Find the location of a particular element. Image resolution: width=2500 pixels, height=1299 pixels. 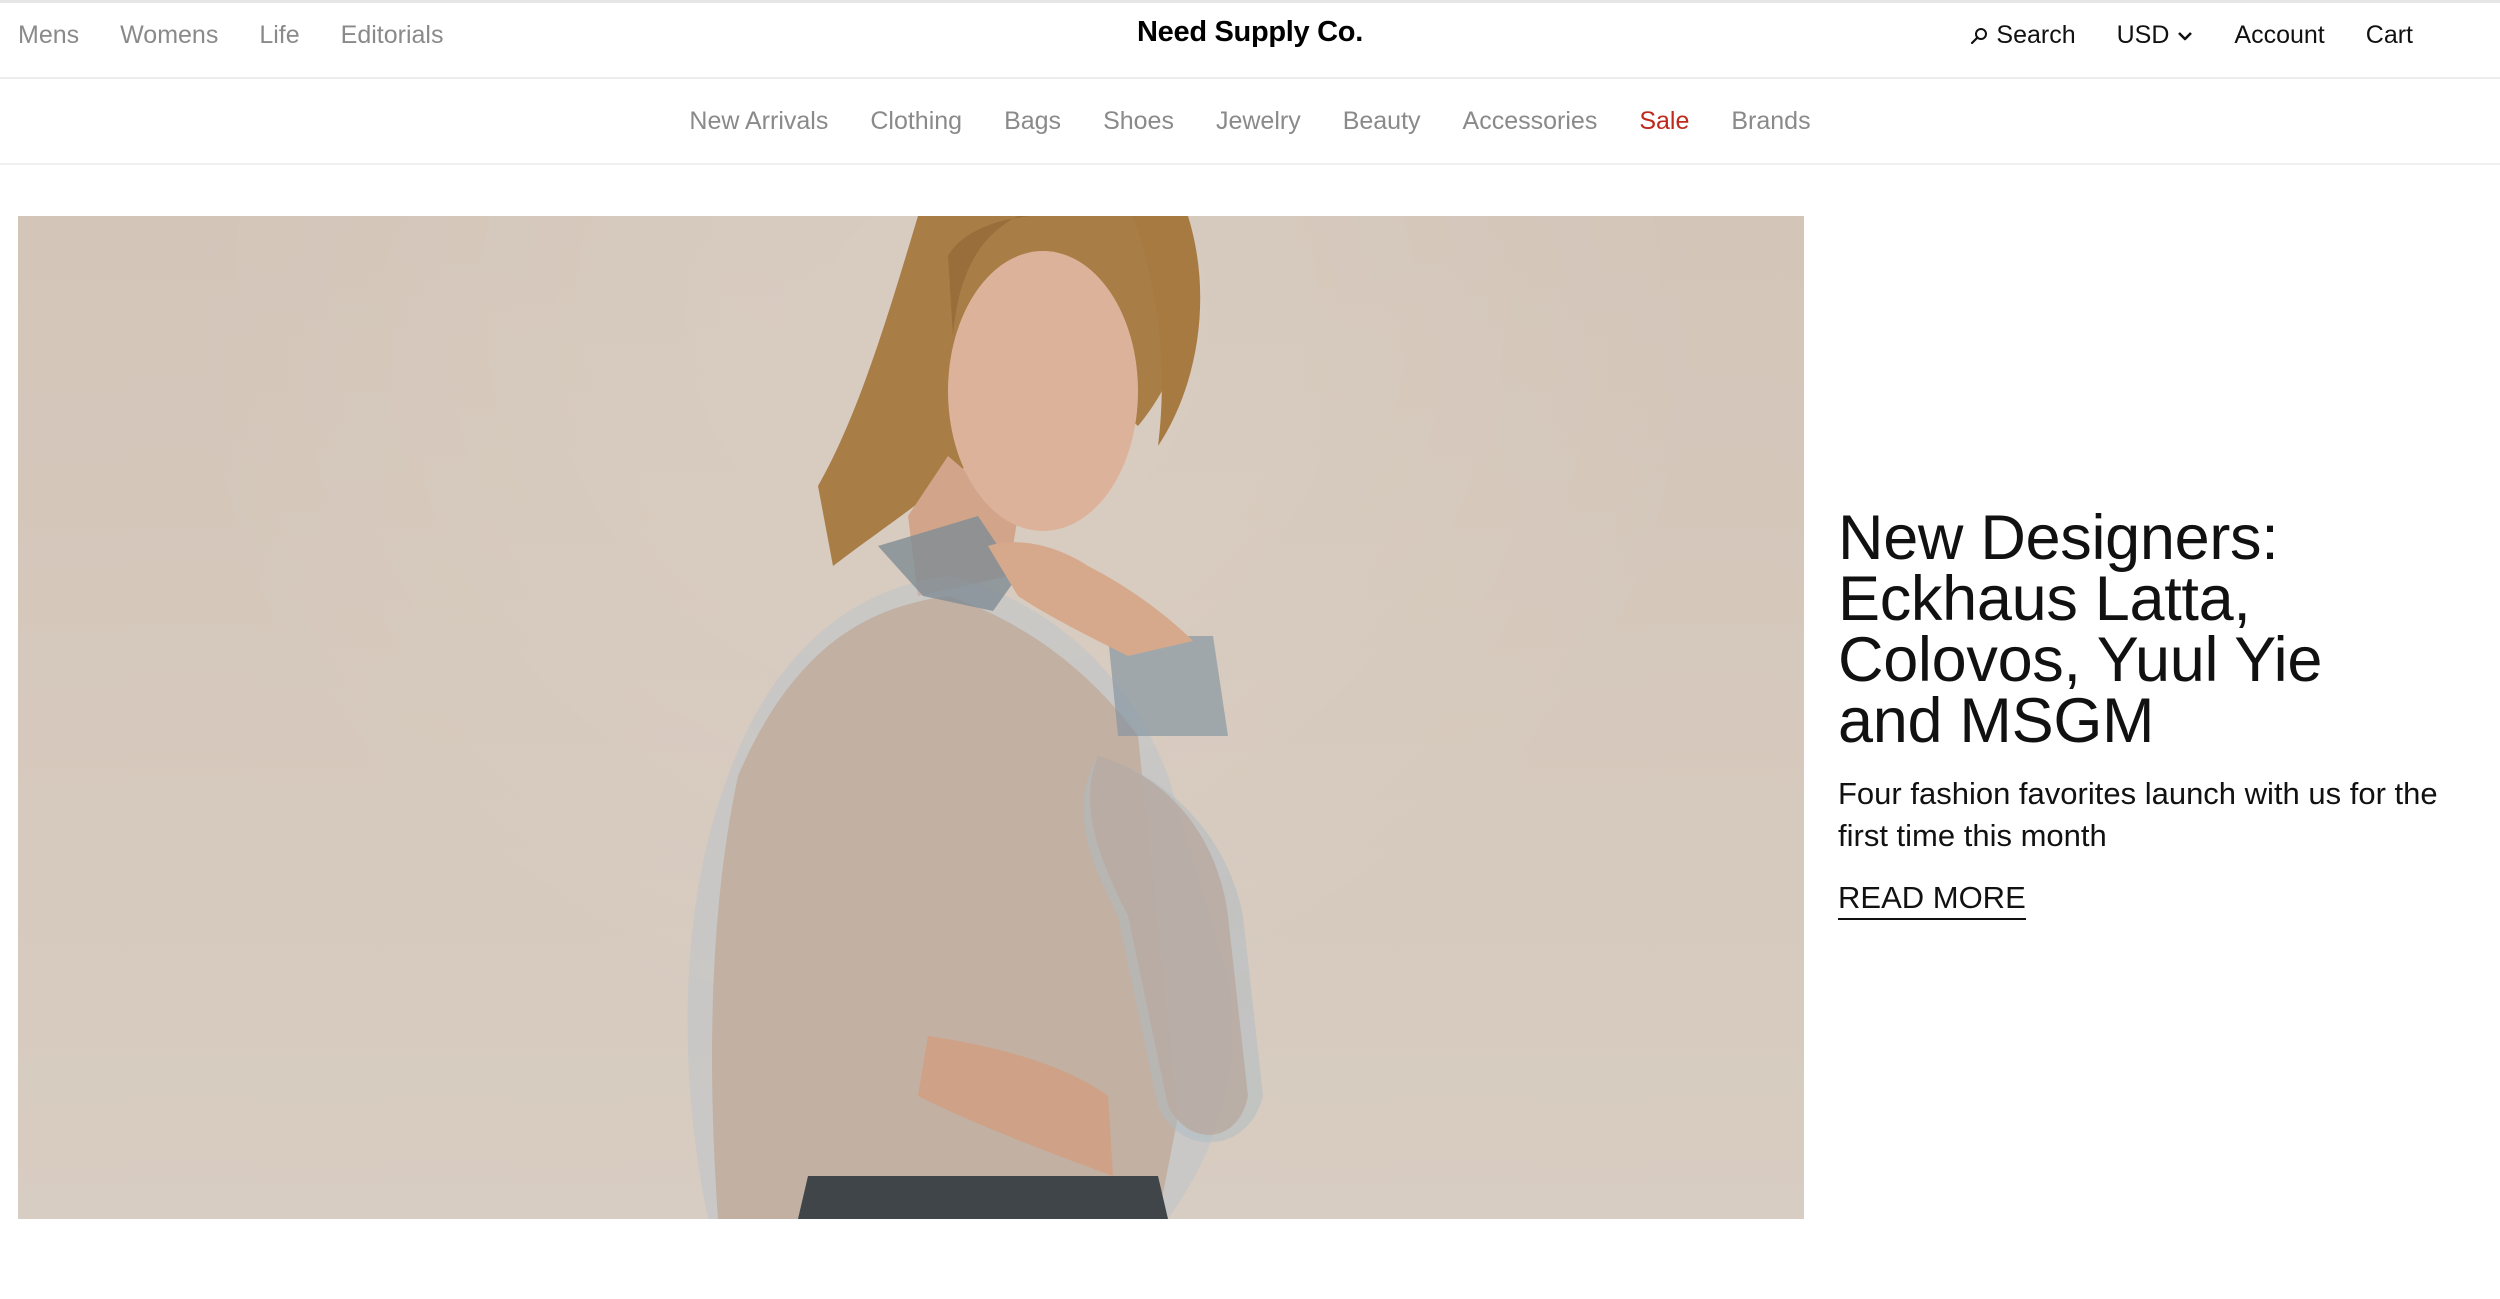

nav-womens: Womens is located at coordinates (169, 35).